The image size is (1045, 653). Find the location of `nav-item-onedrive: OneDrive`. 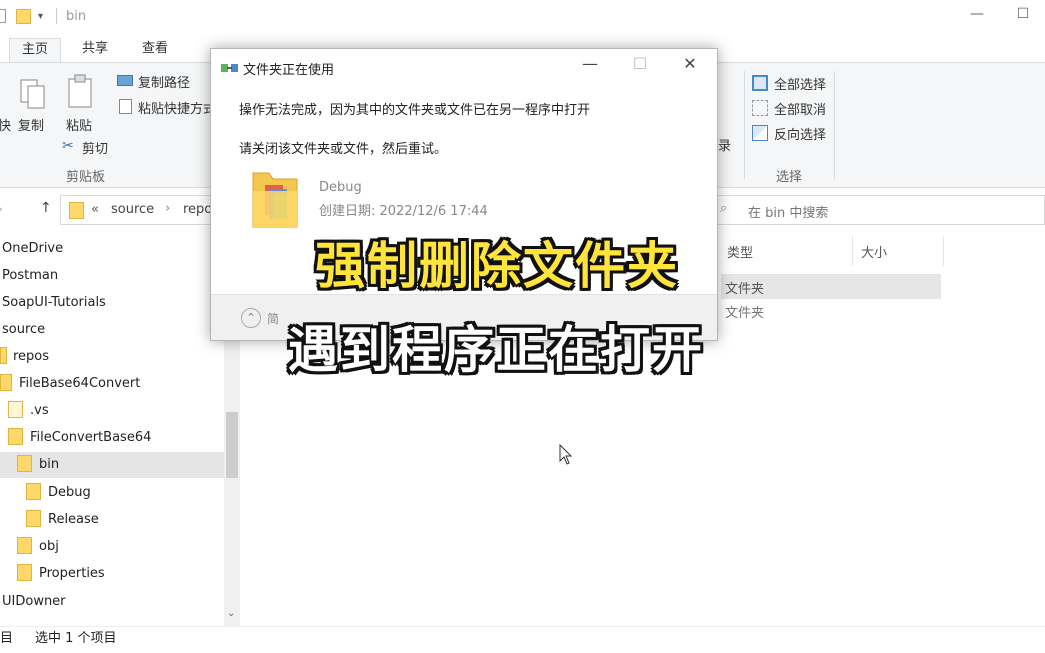

nav-item-onedrive: OneDrive is located at coordinates (112, 249).